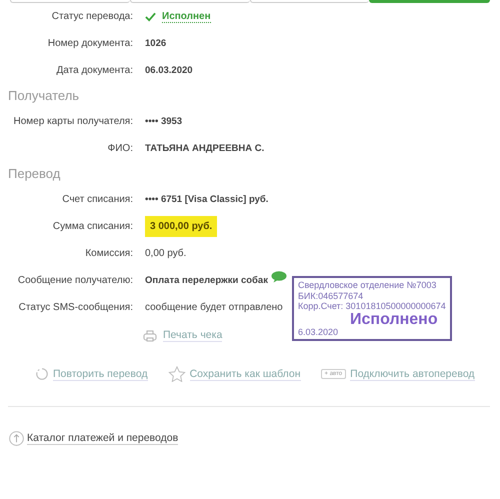 The image size is (500, 499). I want to click on action-link: Сохранить как шаблон, so click(245, 374).